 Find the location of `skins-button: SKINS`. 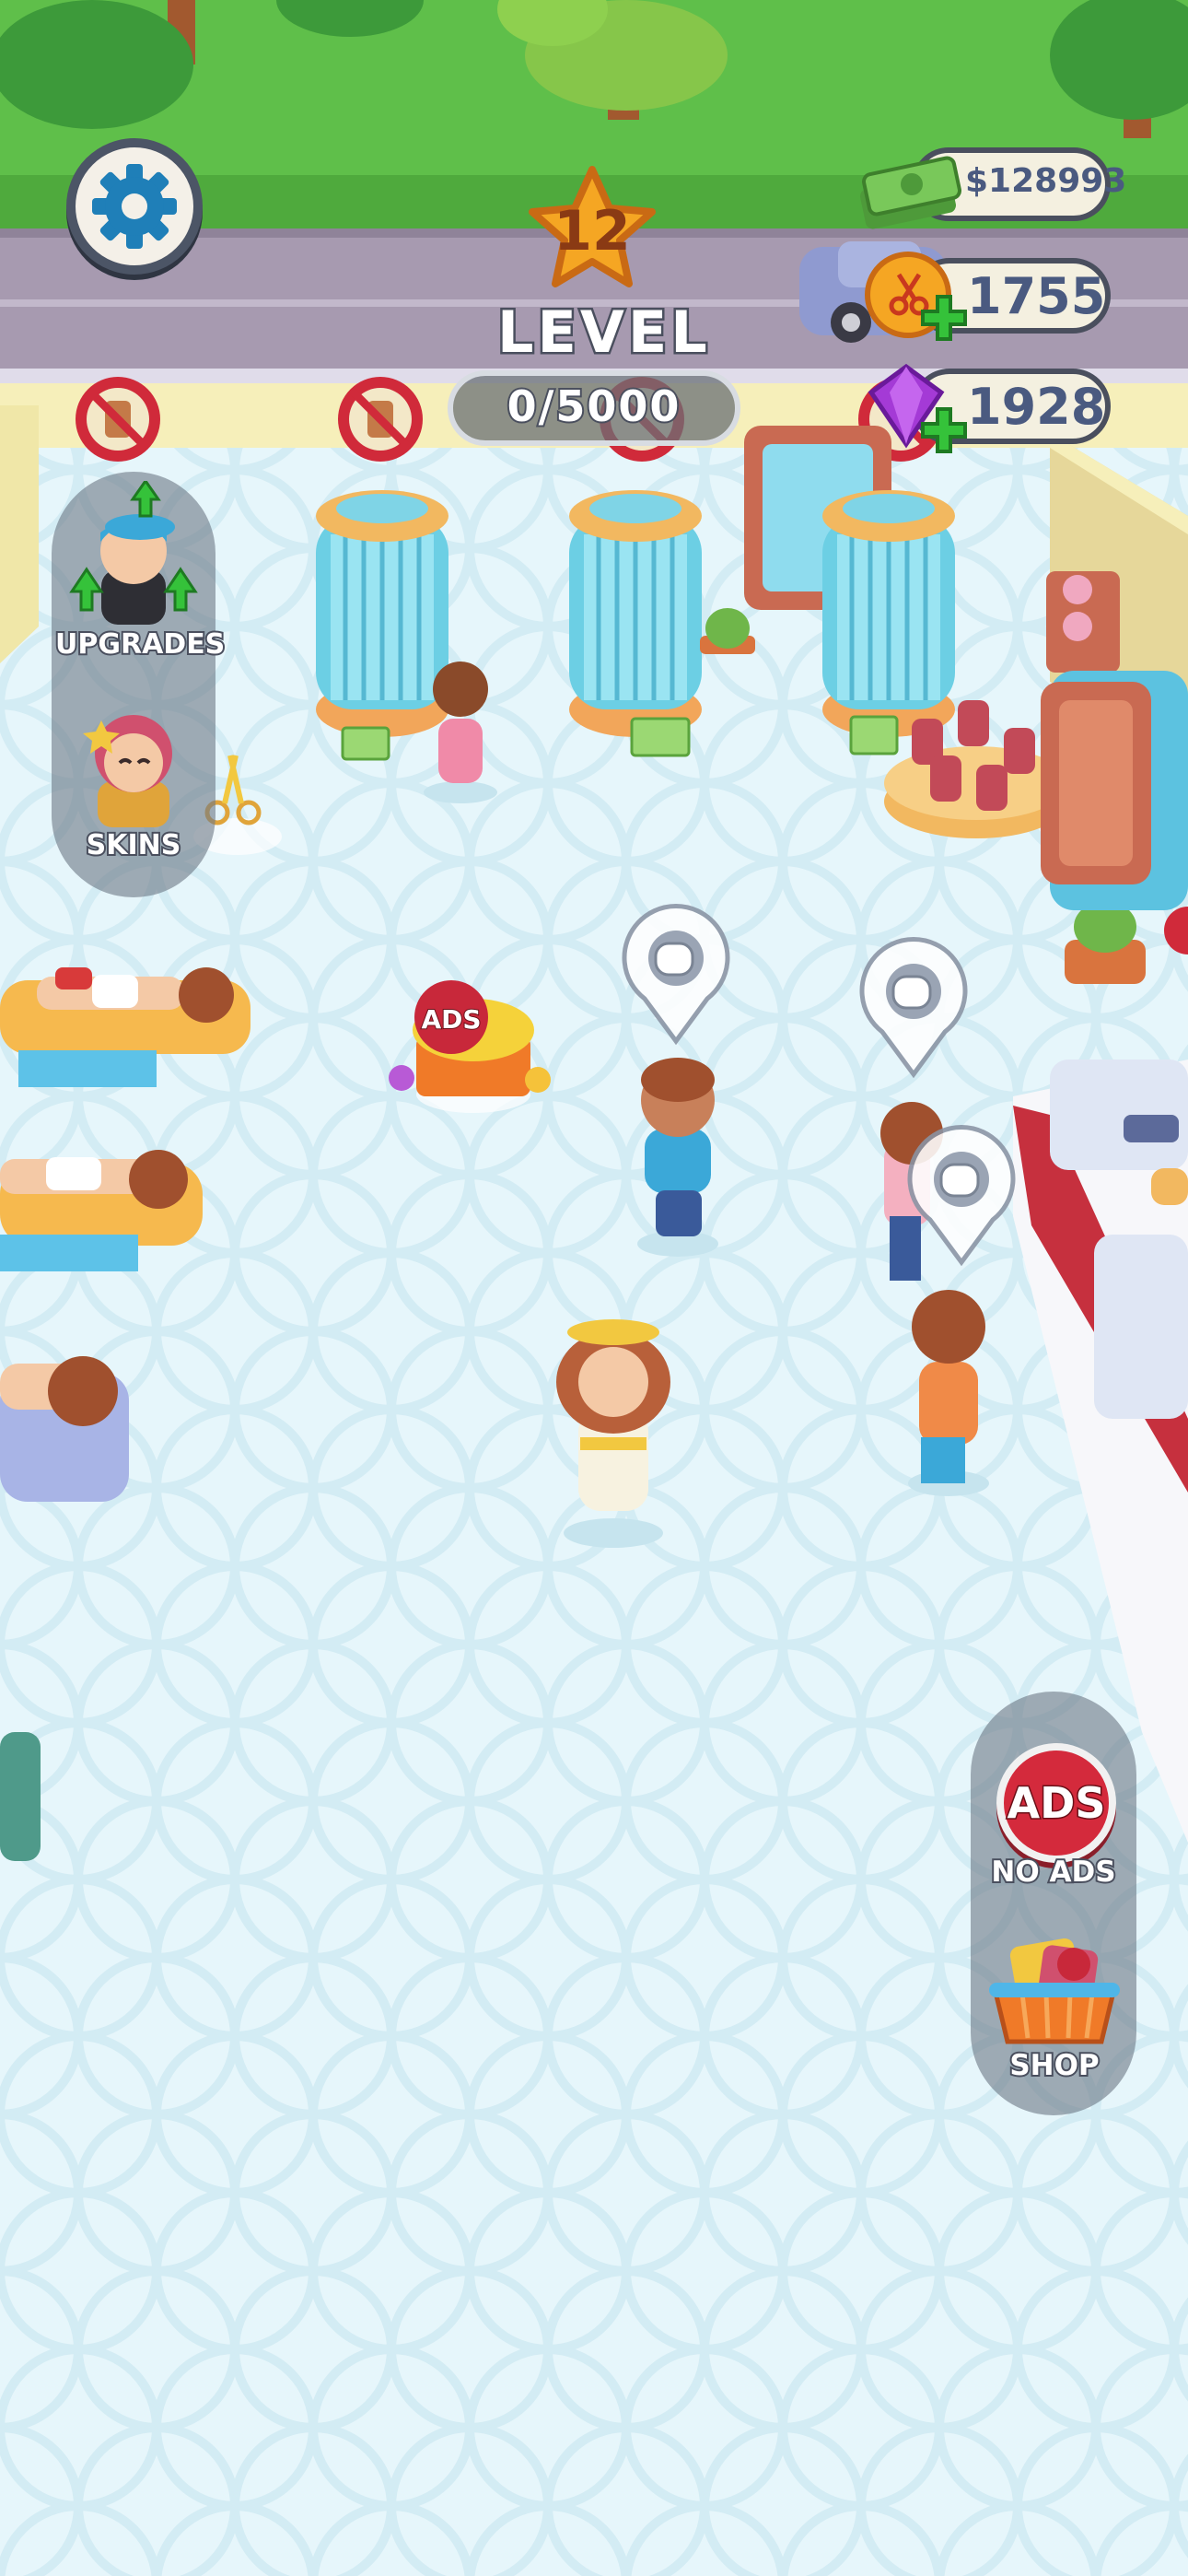

skins-button: SKINS is located at coordinates (133, 780).